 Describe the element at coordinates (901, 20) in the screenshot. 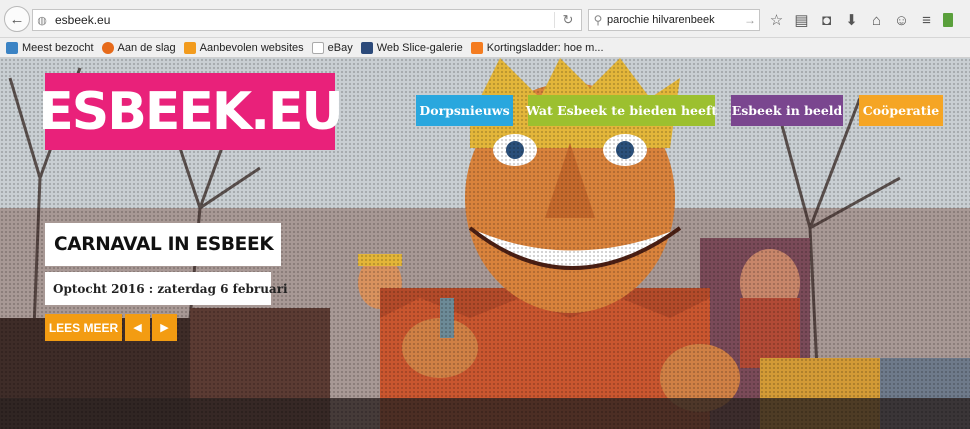

I see `hello-icon: ☺` at that location.